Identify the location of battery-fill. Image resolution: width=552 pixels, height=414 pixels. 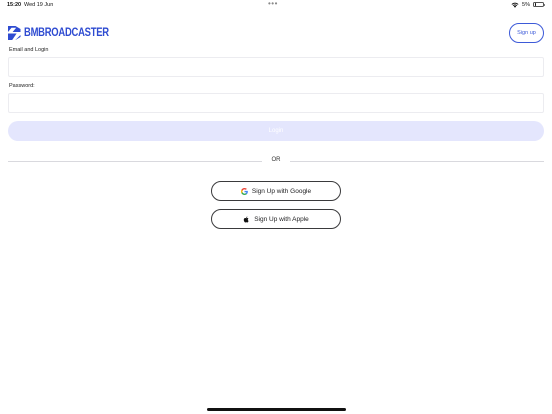
(535, 4).